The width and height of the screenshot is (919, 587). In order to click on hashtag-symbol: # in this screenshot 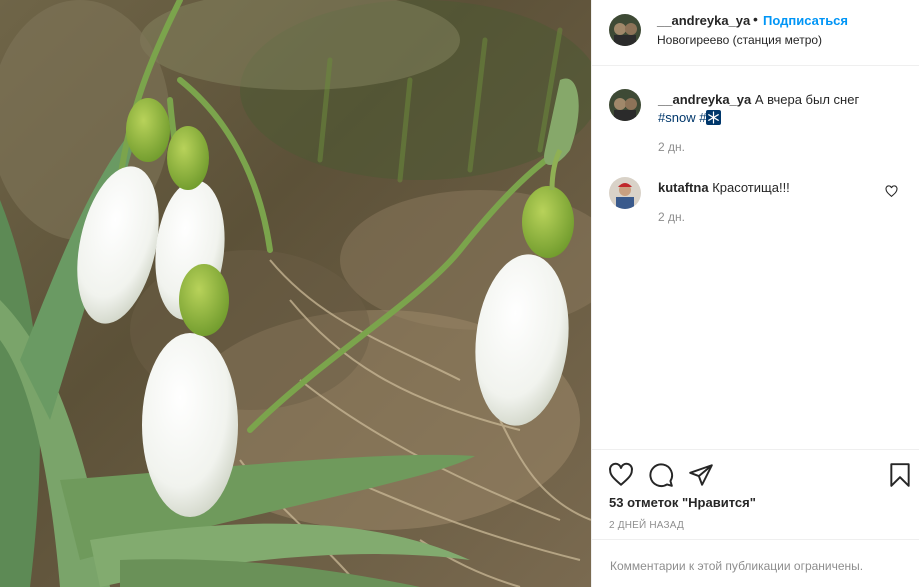, I will do `click(703, 117)`.